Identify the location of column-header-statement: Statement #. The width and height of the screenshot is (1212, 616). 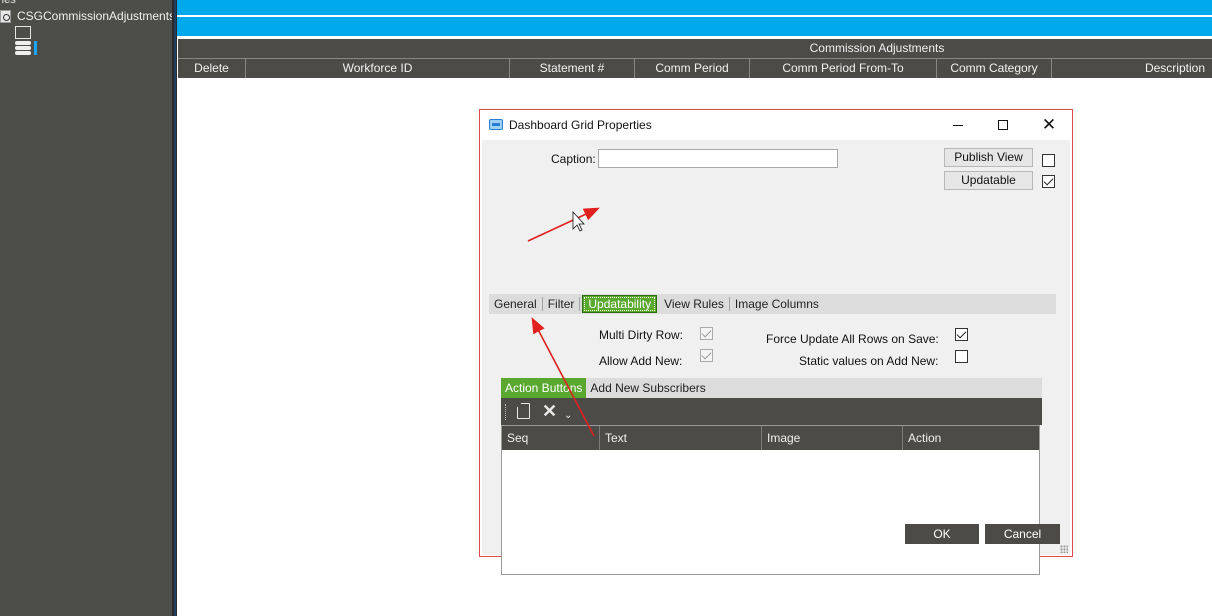
(572, 68).